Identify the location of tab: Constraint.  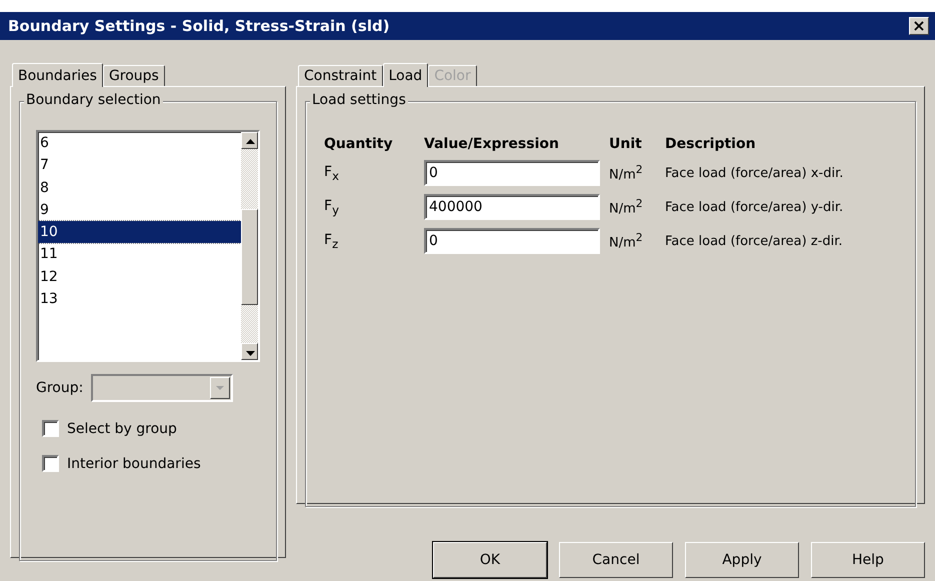
(340, 75).